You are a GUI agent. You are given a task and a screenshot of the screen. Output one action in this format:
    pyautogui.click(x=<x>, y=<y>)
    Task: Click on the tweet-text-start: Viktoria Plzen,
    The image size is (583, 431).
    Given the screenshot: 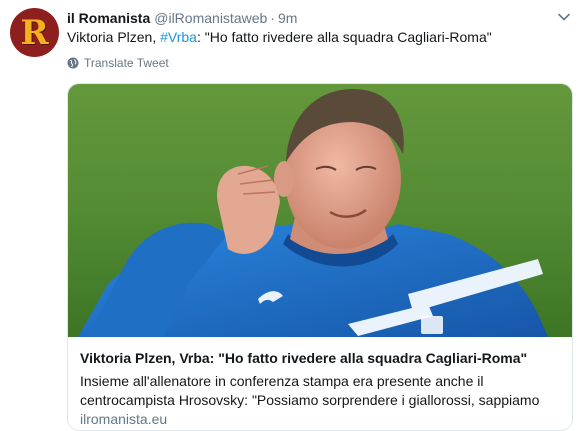 What is the action you would take?
    pyautogui.click(x=114, y=37)
    